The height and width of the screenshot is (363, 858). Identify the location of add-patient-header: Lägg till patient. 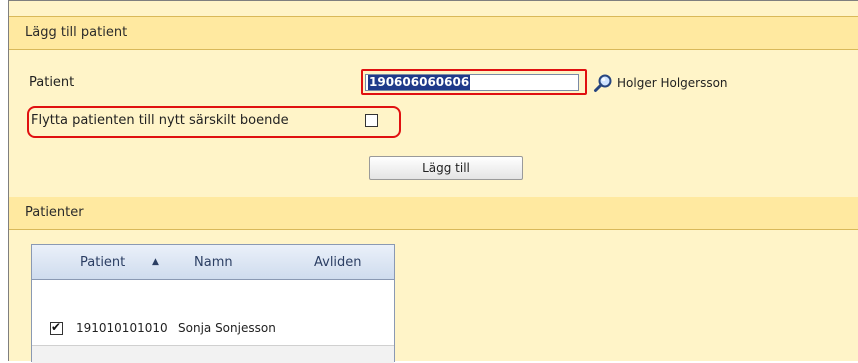
(433, 33).